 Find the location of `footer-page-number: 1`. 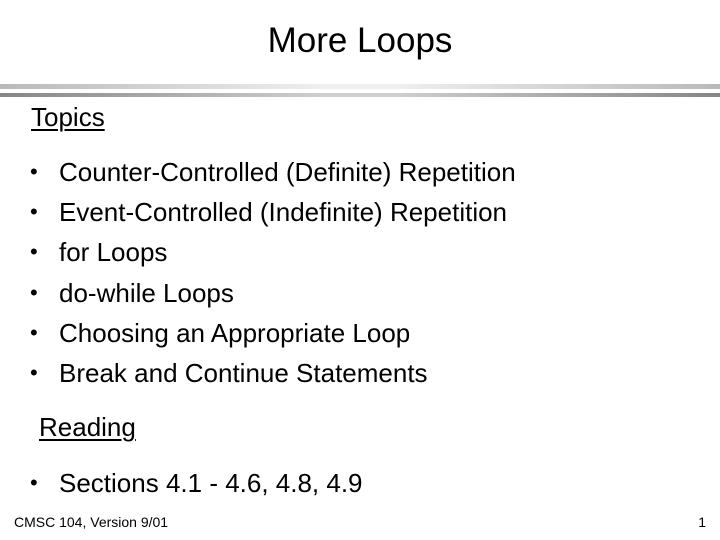

footer-page-number: 1 is located at coordinates (702, 522).